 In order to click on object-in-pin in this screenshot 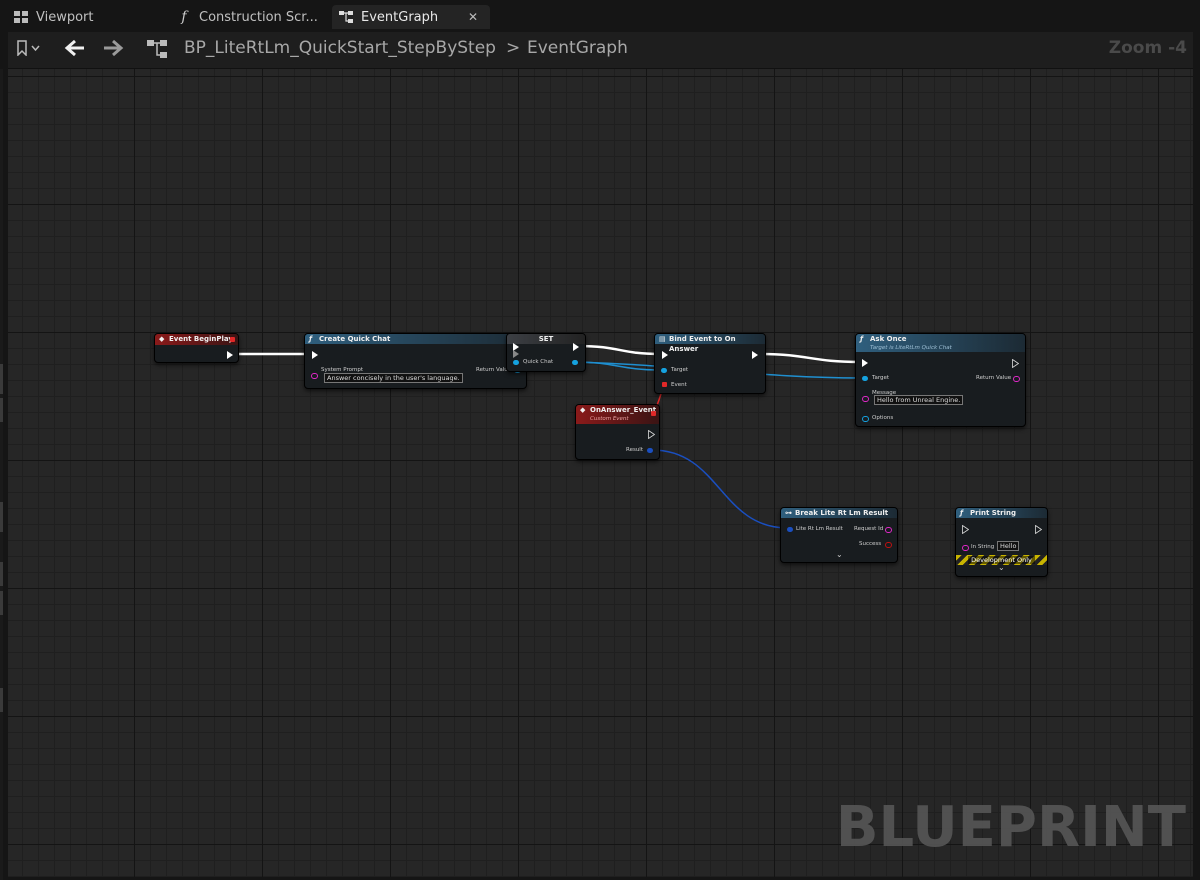, I will do `click(516, 362)`.